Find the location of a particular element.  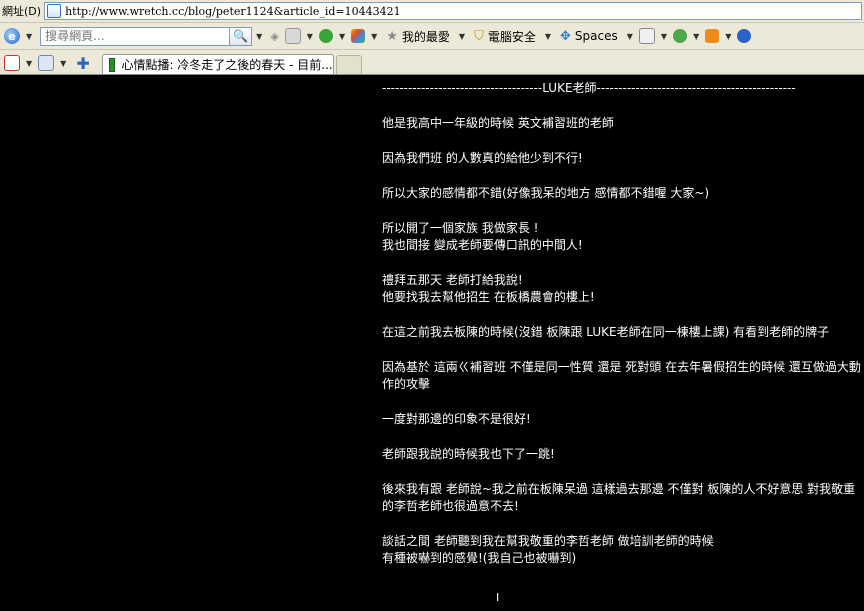

address-label: 網址(D) is located at coordinates (22, 11).